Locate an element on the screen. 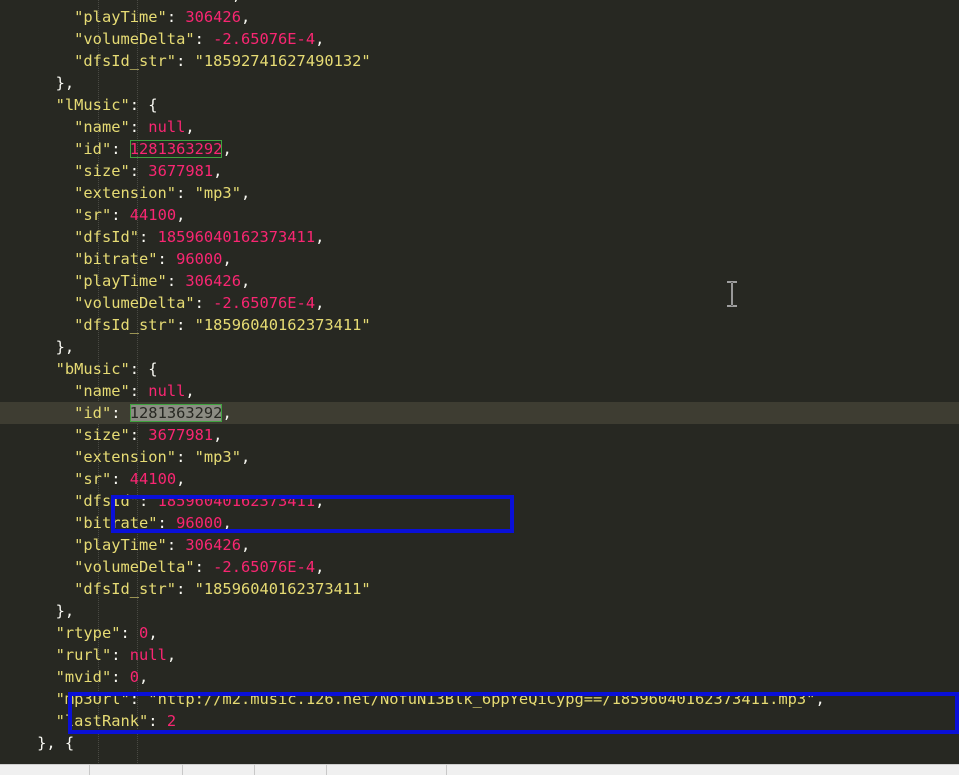  json-value-number: 0 is located at coordinates (134, 677).